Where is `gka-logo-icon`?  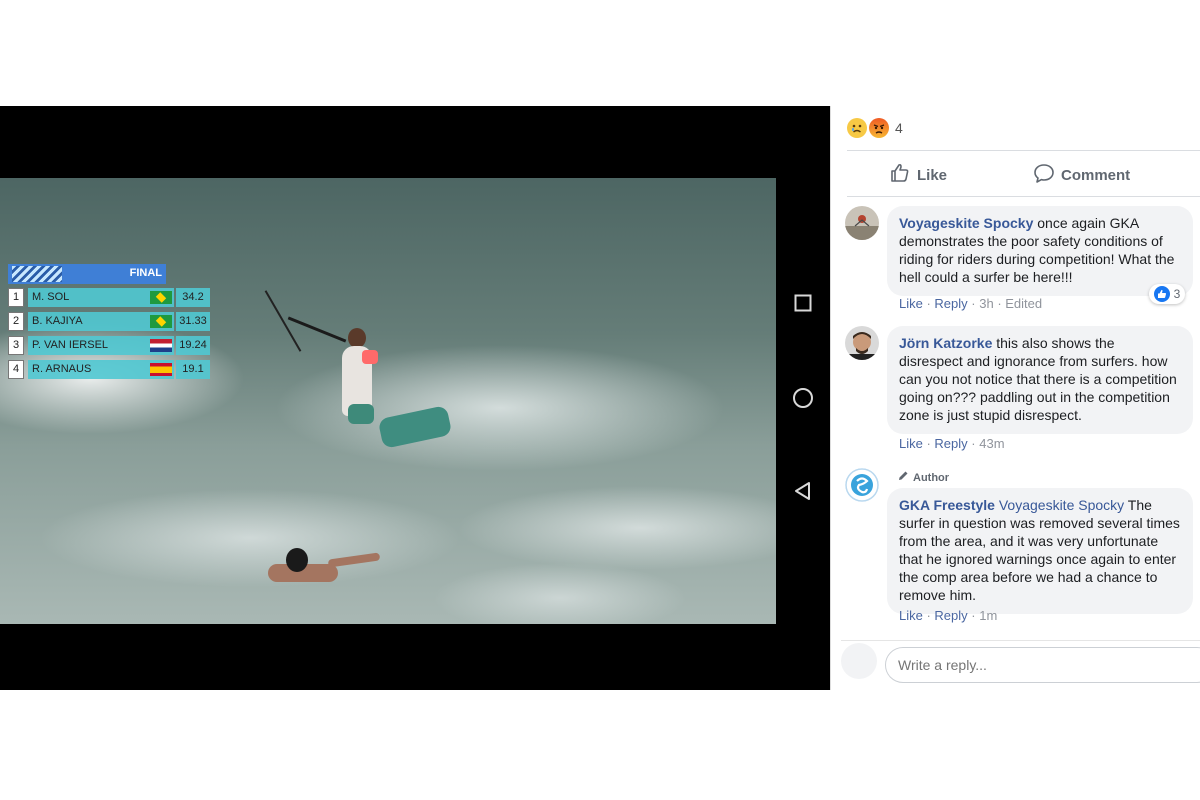
gka-logo-icon is located at coordinates (37, 274).